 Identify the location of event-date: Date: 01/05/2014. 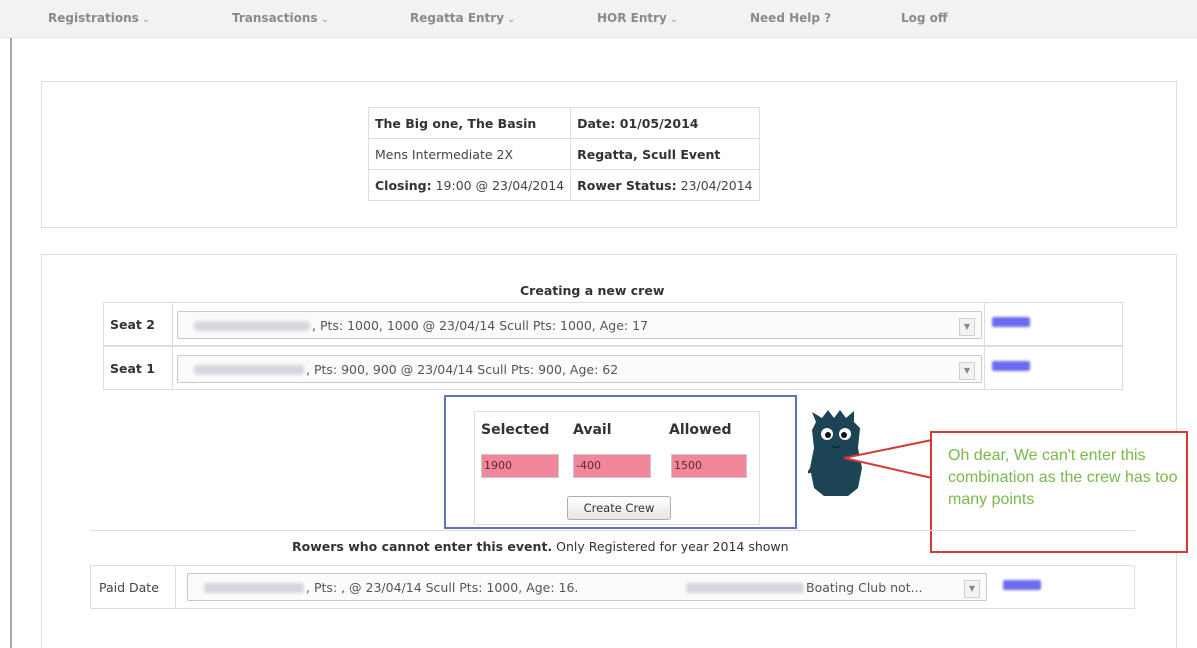
(665, 123).